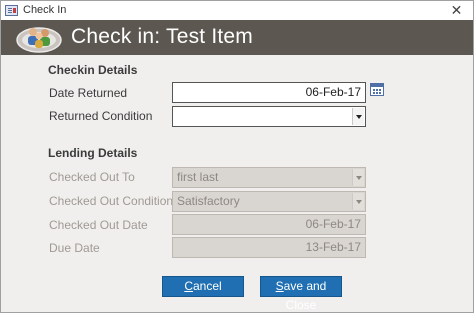 The image size is (474, 313). Describe the element at coordinates (269, 177) in the screenshot. I see `checked-out-to-select: first last` at that location.